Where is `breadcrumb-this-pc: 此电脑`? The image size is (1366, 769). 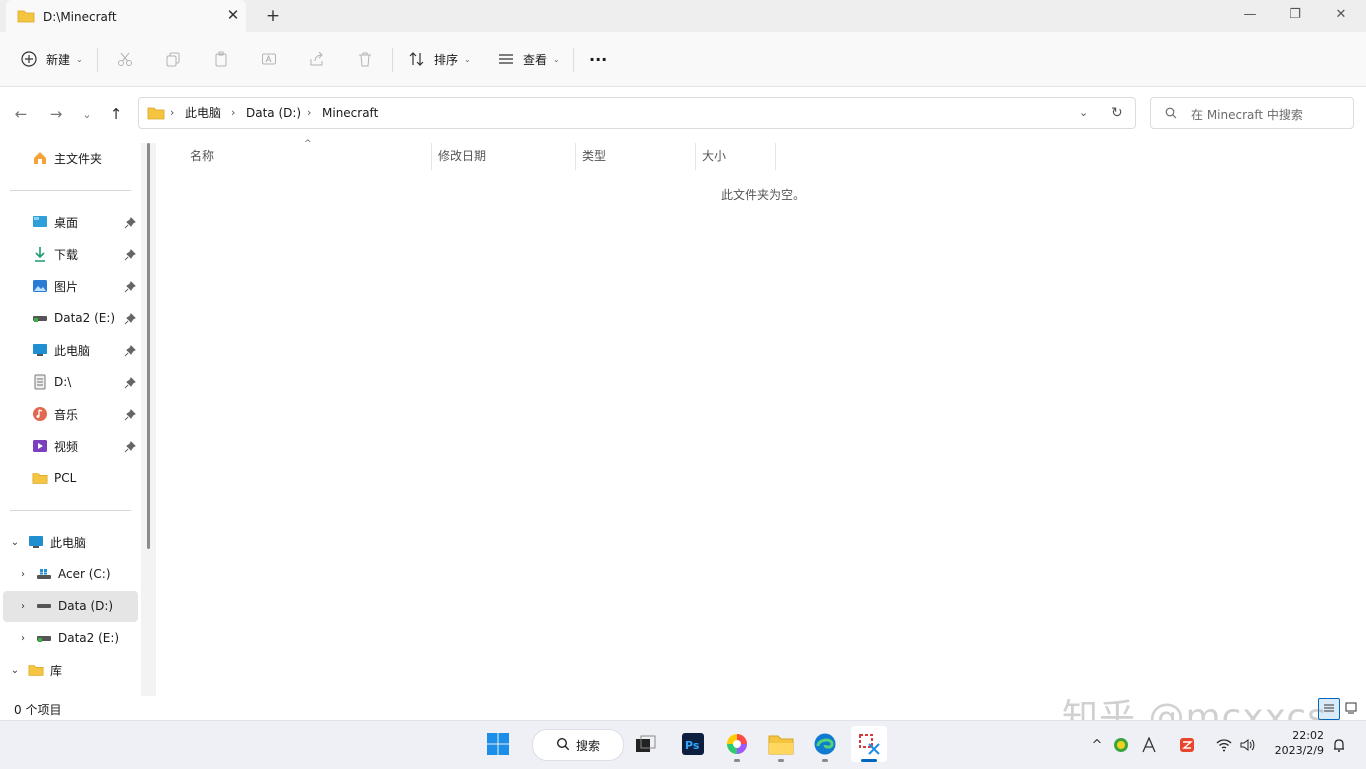
breadcrumb-this-pc: 此电脑 is located at coordinates (203, 113).